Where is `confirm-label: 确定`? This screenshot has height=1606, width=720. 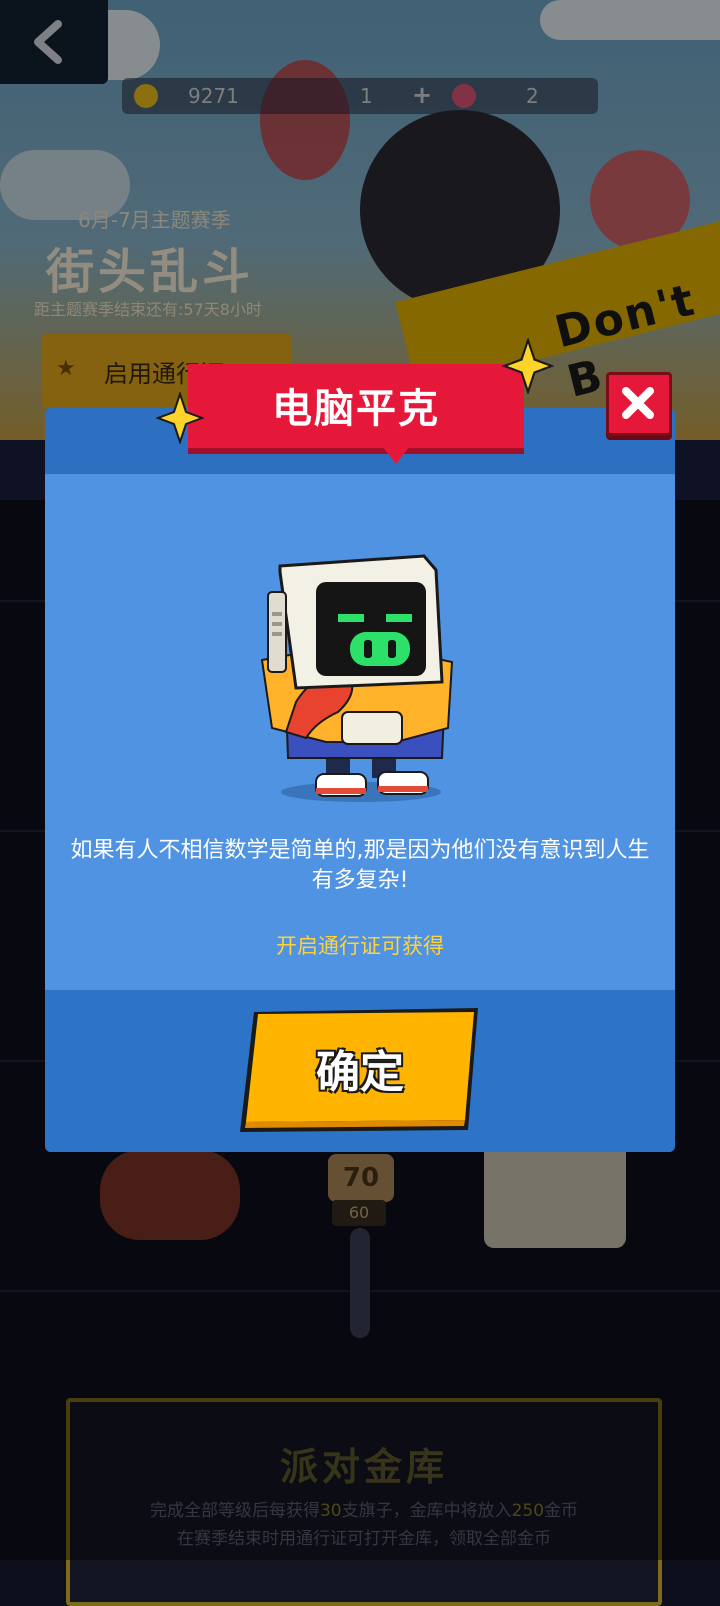 confirm-label: 确定 is located at coordinates (360, 1072).